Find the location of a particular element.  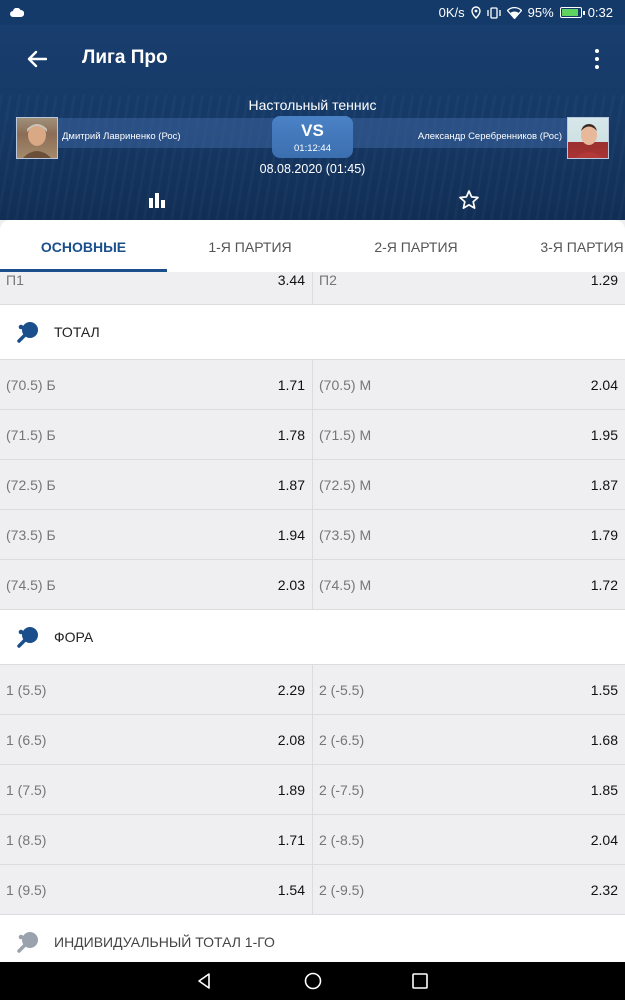

odds-cell: (74.5) М 1.72 is located at coordinates (468, 584).